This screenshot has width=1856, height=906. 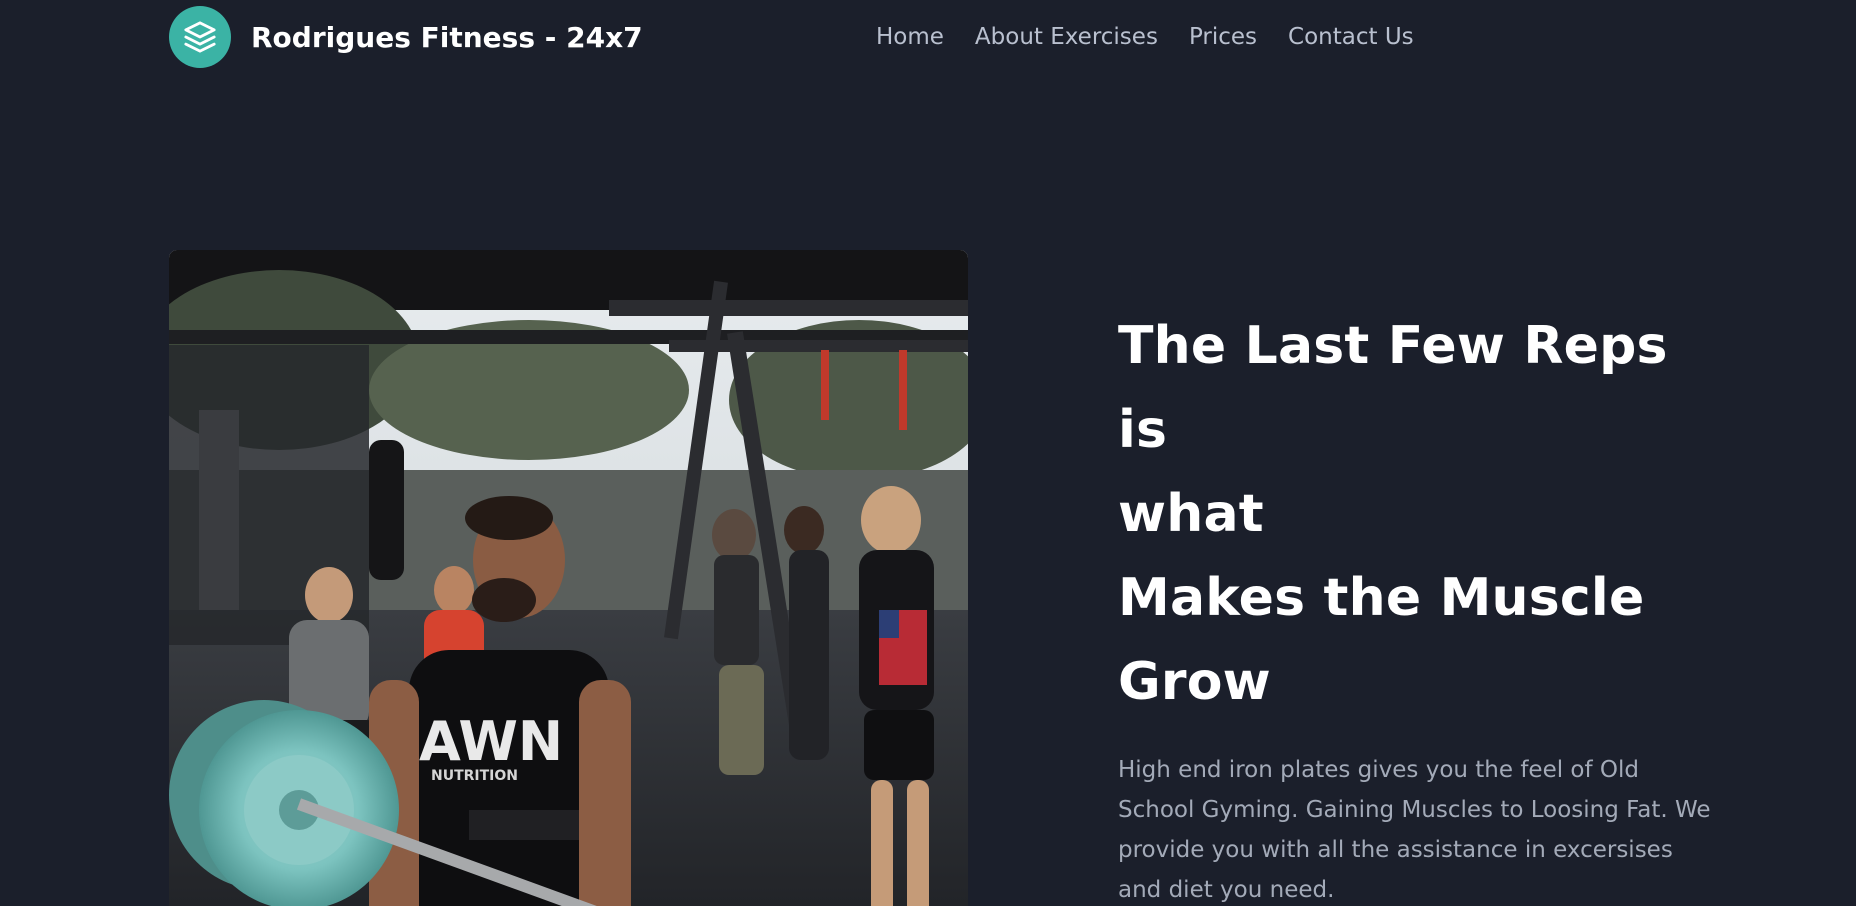 I want to click on main-nav: Home About Exercises Prices Contact Us, so click(x=1145, y=37).